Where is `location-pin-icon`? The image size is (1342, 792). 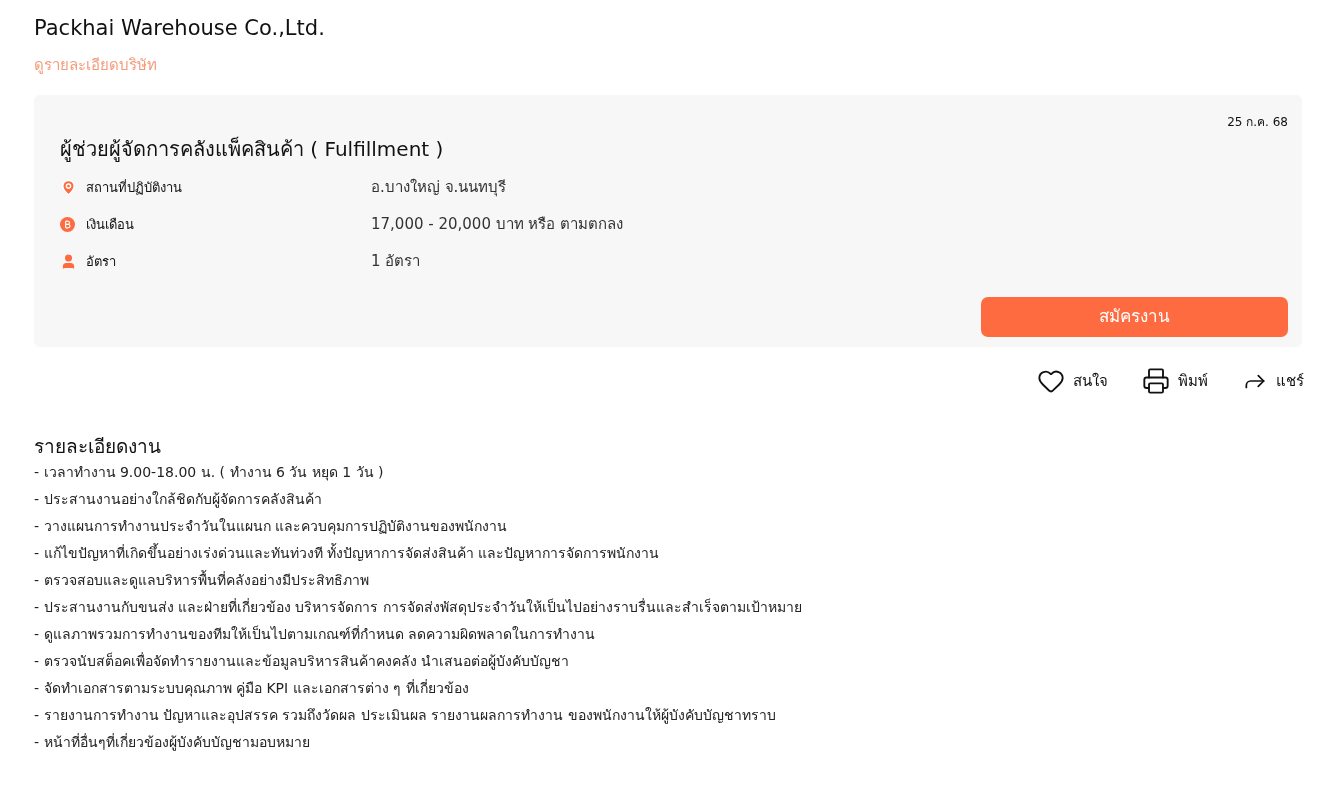 location-pin-icon is located at coordinates (68, 187).